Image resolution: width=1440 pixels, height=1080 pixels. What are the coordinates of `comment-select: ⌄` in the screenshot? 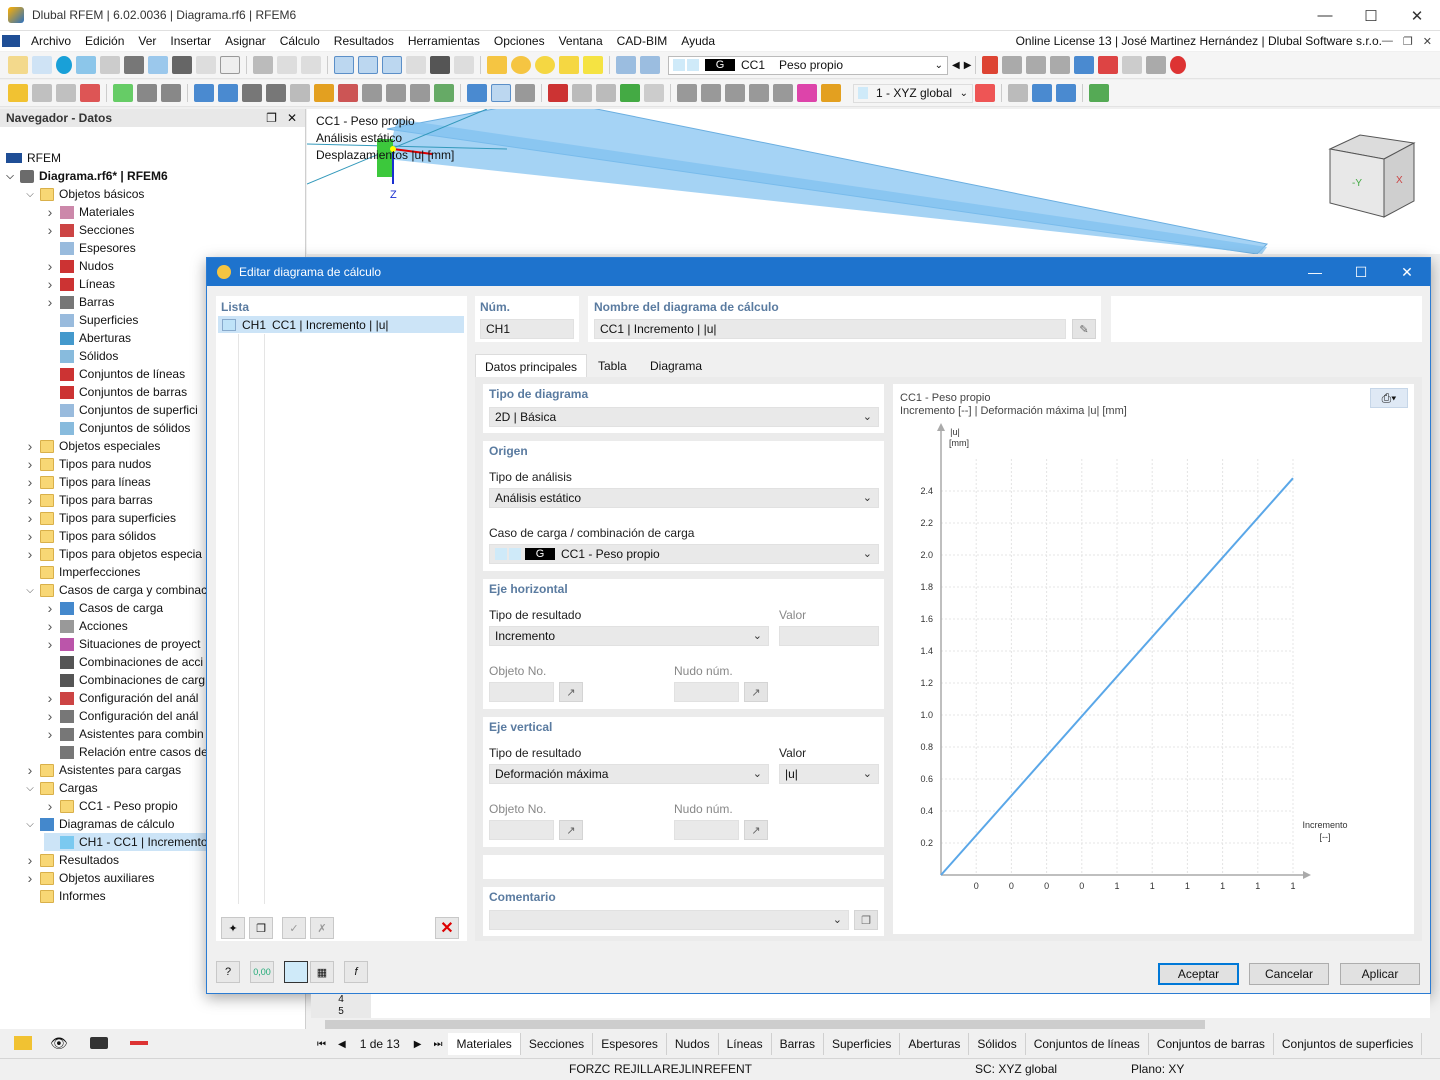 It's located at (669, 920).